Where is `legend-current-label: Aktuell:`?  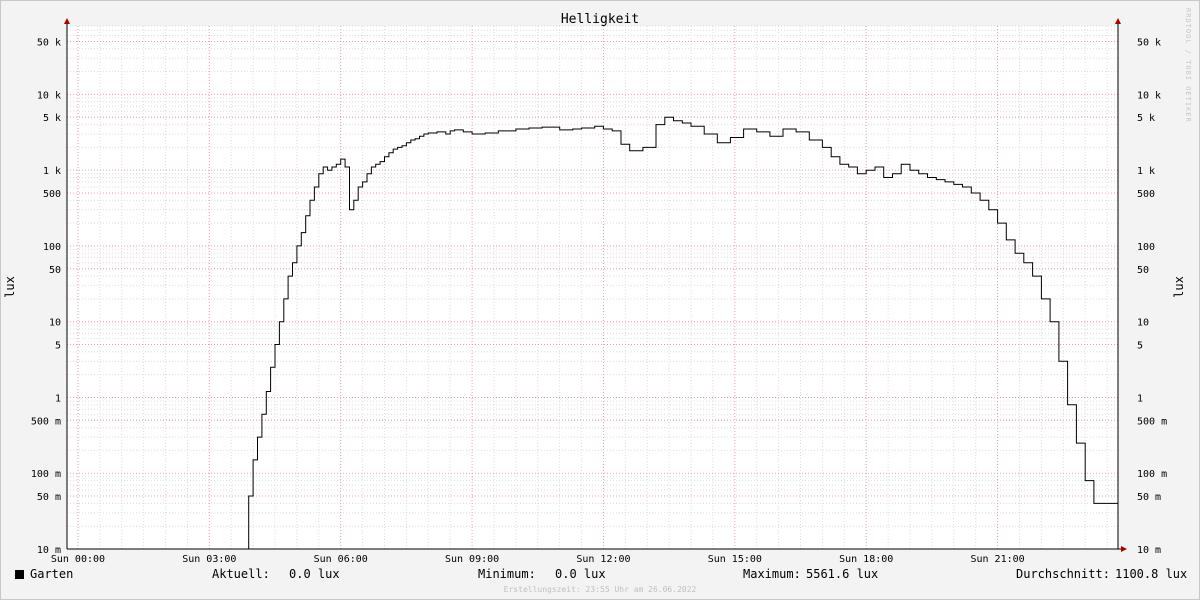 legend-current-label: Aktuell: is located at coordinates (241, 574).